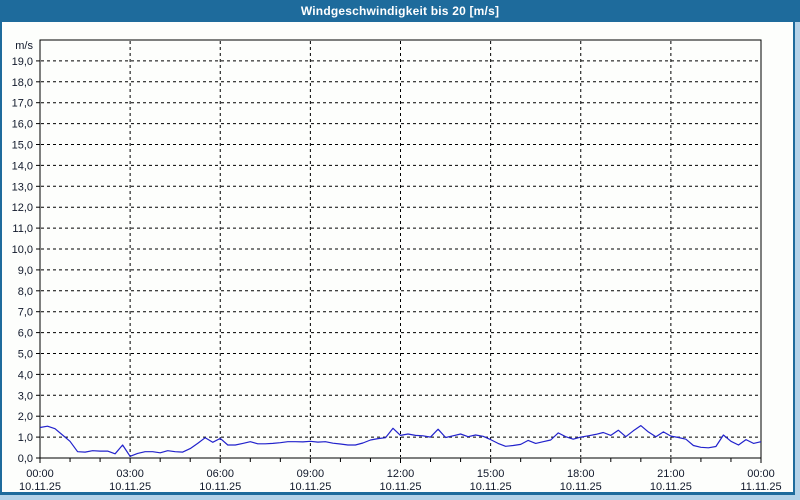 The height and width of the screenshot is (500, 800). I want to click on window-title: Windgeschwindigkeit bis 20 [m/s], so click(400, 11).